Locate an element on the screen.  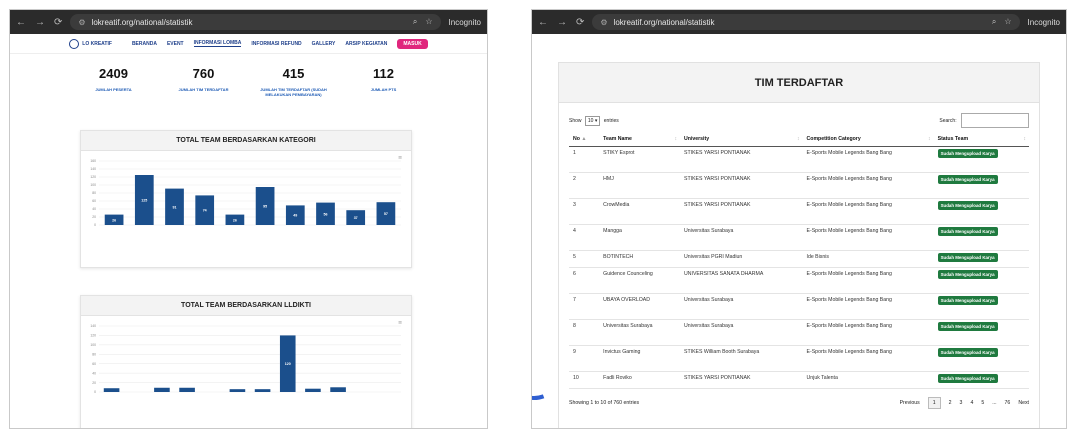
y-tick-label: 160 is located at coordinates (93, 161).